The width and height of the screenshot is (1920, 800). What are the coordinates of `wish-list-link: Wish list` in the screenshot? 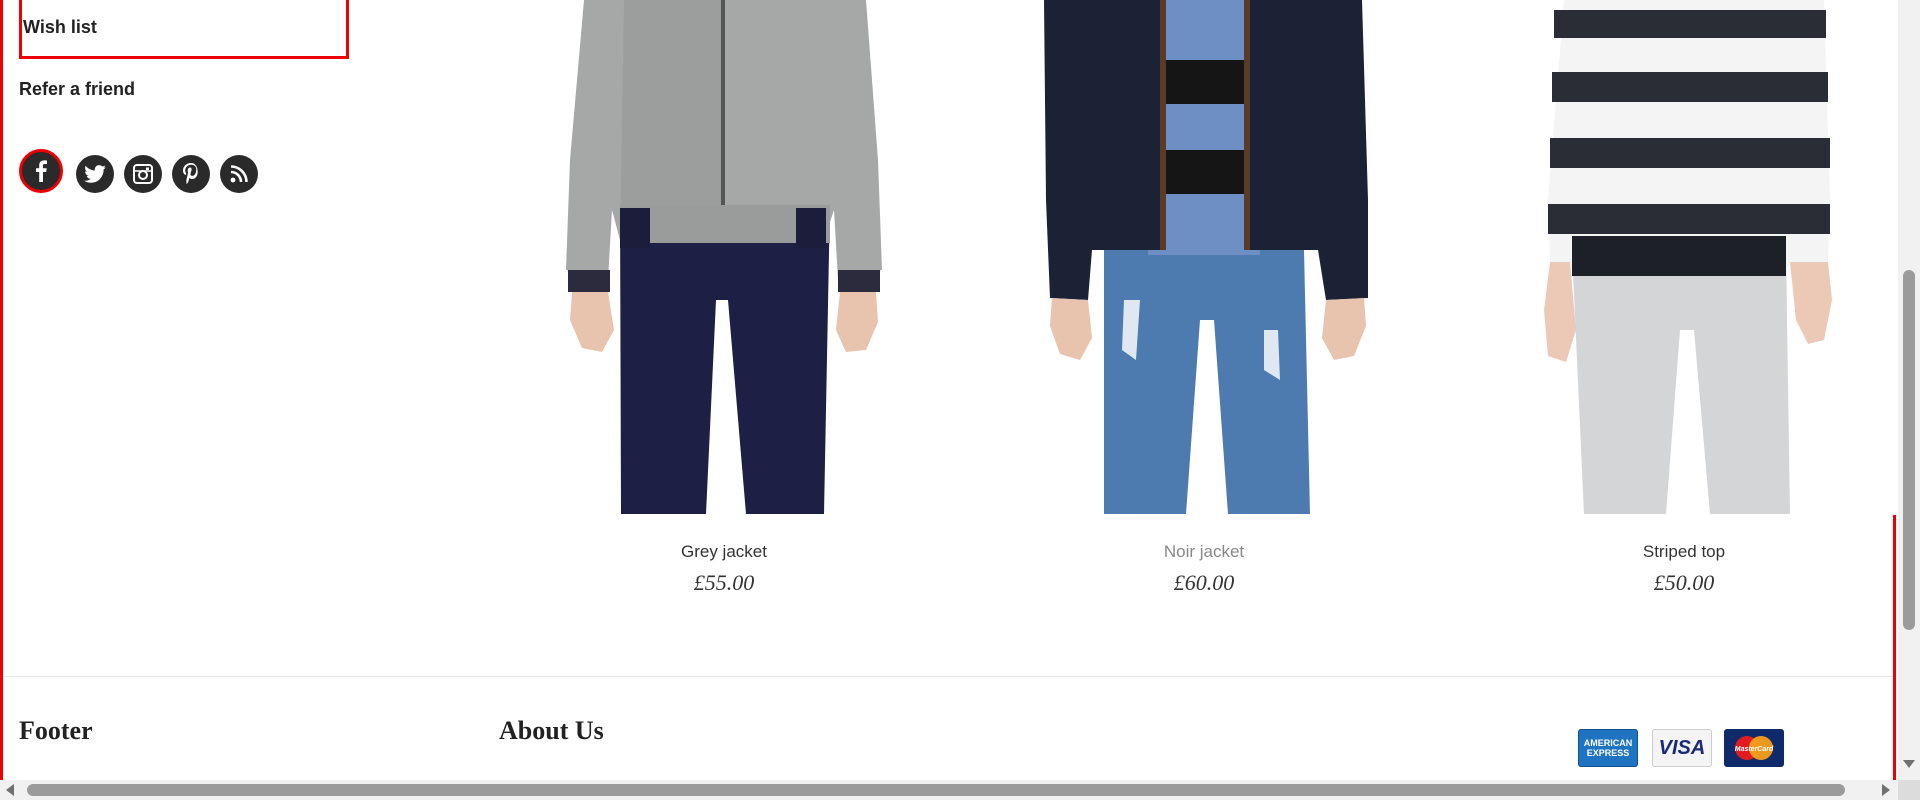 It's located at (60, 27).